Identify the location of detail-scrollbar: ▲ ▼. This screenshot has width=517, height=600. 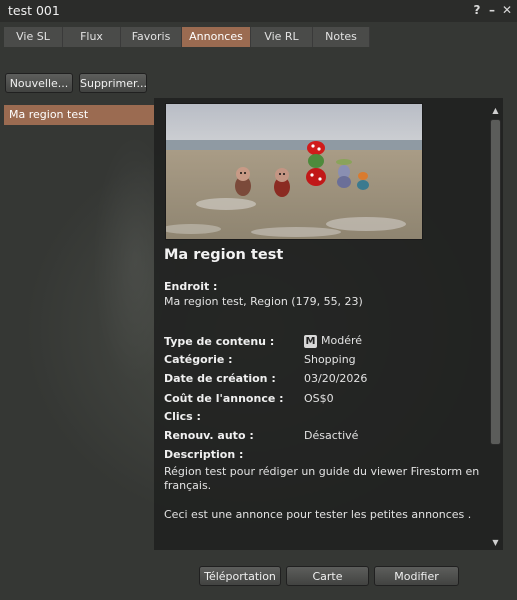
(495, 327).